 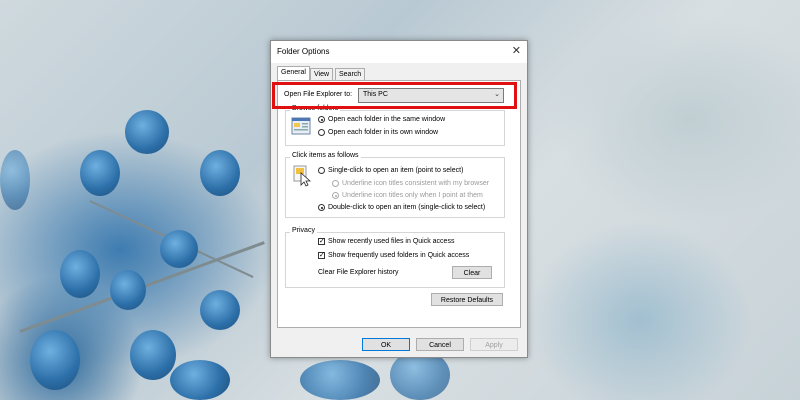 I want to click on option-same-window-label: Open each folder in the same window, so click(x=387, y=119).